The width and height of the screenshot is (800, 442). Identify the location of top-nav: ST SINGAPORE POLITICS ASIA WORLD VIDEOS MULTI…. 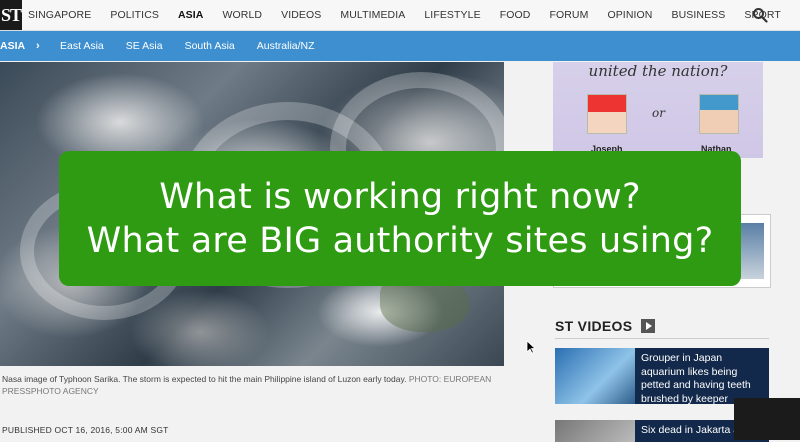
(400, 15).